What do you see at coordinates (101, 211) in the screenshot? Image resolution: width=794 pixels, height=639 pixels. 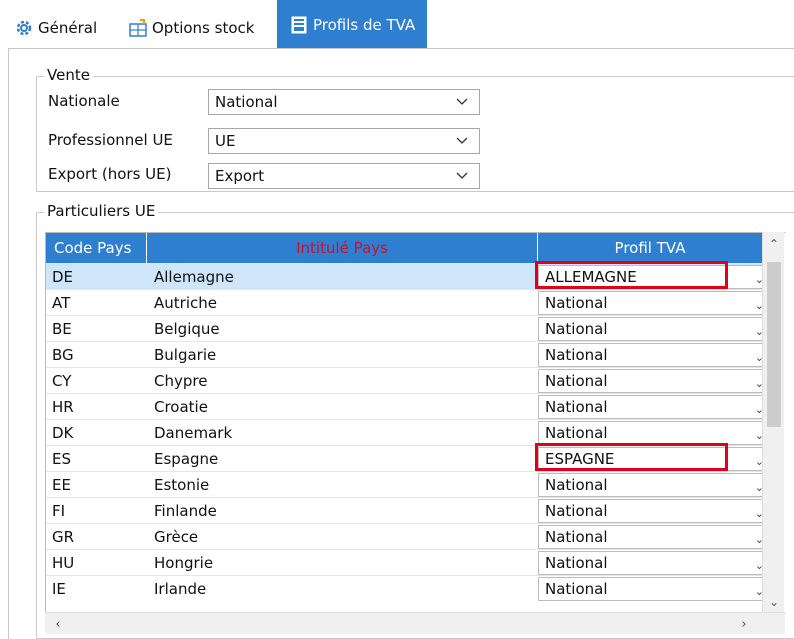 I see `particuliers-legend: Particuliers UE` at bounding box center [101, 211].